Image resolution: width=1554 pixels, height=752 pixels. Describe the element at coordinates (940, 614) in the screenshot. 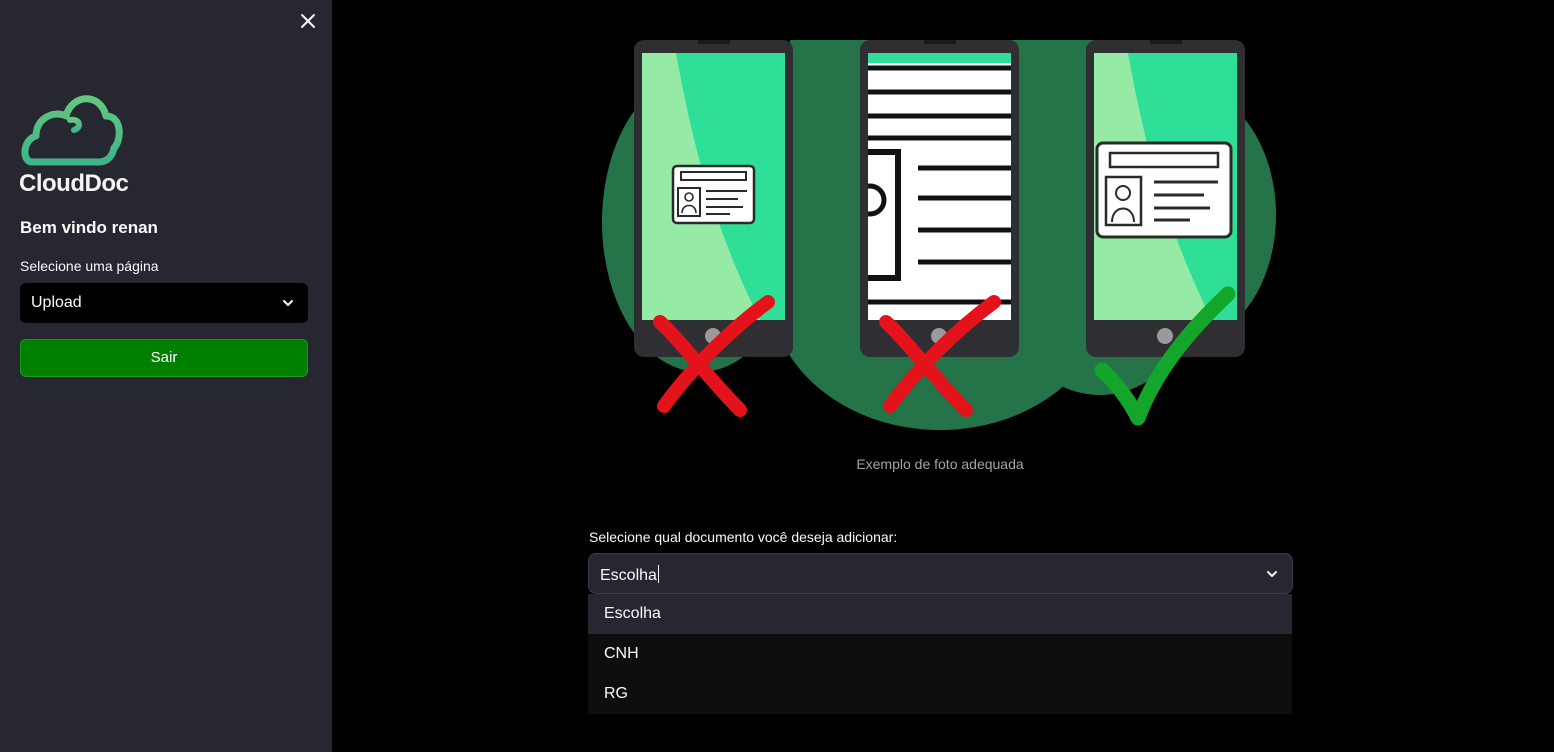

I see `dropdown-option-escolha: Escolha` at that location.